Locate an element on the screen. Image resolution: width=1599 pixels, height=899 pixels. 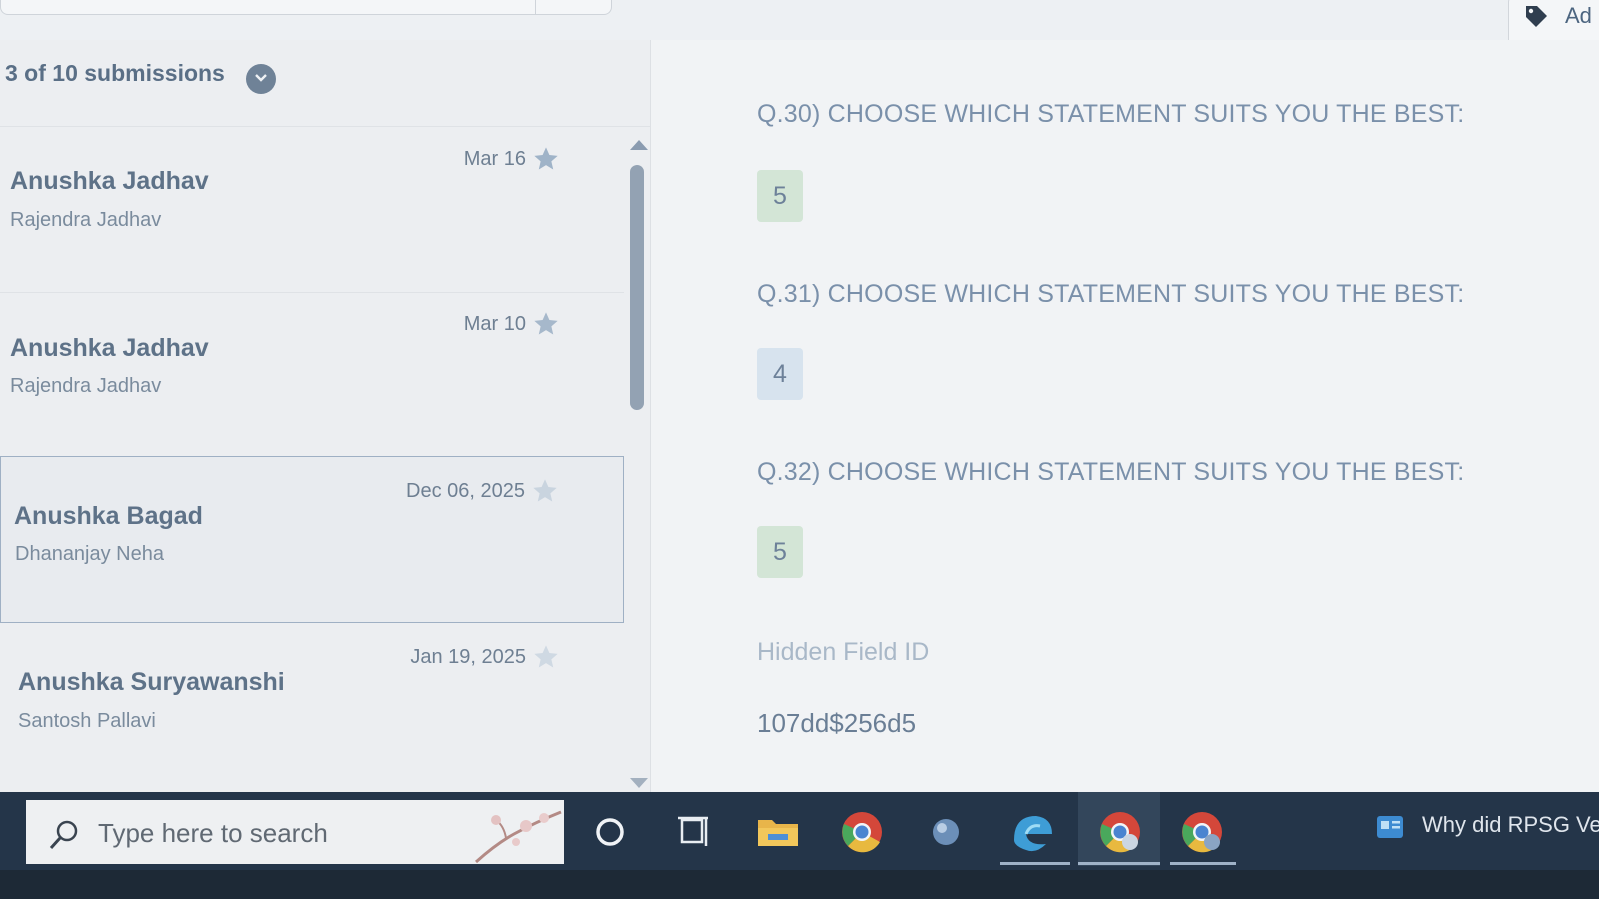
submission-date: Dec 06, 2025 is located at coordinates (465, 491).